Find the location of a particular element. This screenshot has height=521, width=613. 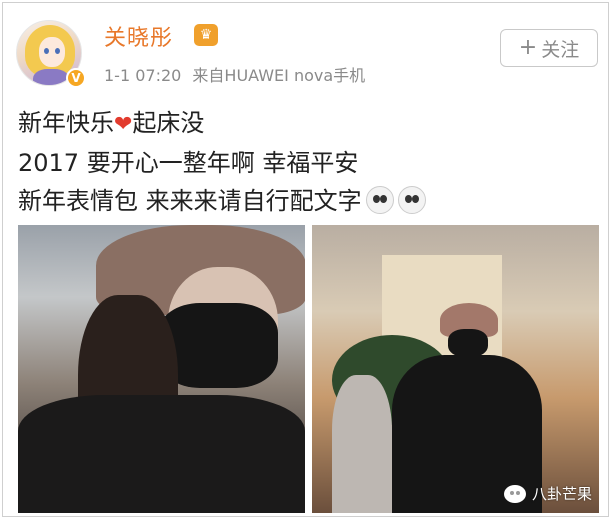

crown-badge-icon: ♛ is located at coordinates (206, 35).